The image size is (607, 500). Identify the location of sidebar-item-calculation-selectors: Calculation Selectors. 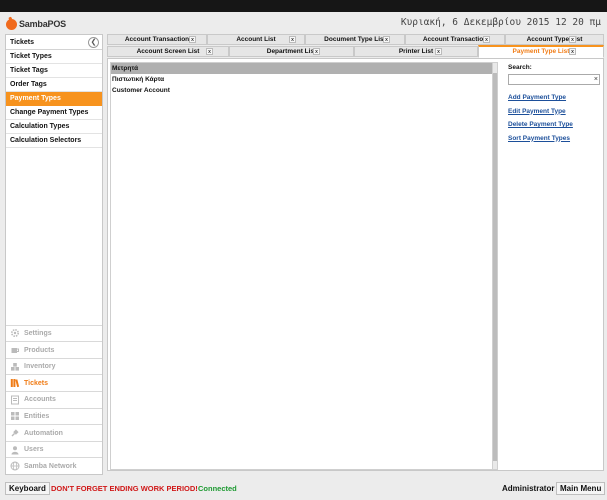
(54, 141).